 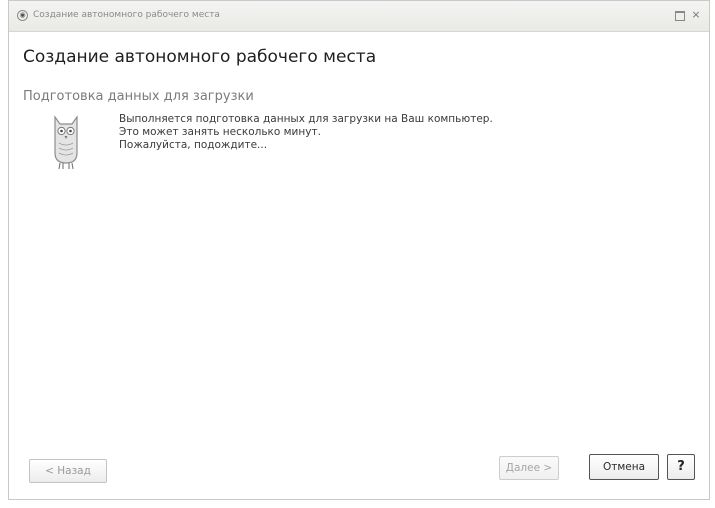 I want to click on section-title: Подготовка данных для загрузки, so click(x=138, y=96).